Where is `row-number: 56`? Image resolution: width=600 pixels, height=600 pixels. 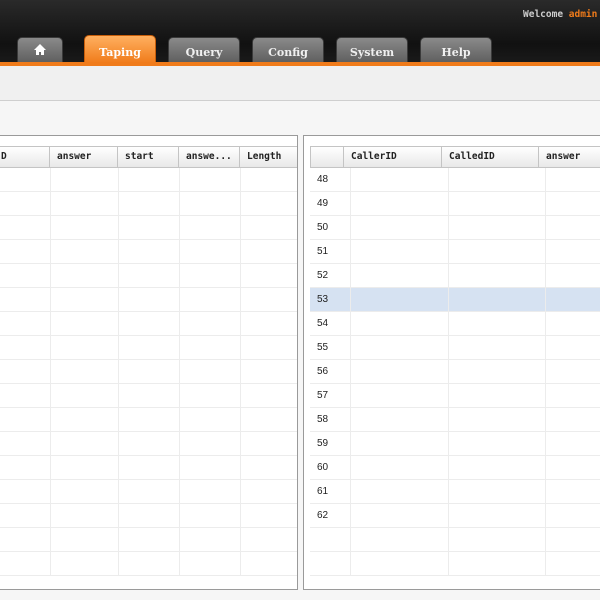
row-number: 56 is located at coordinates (323, 371).